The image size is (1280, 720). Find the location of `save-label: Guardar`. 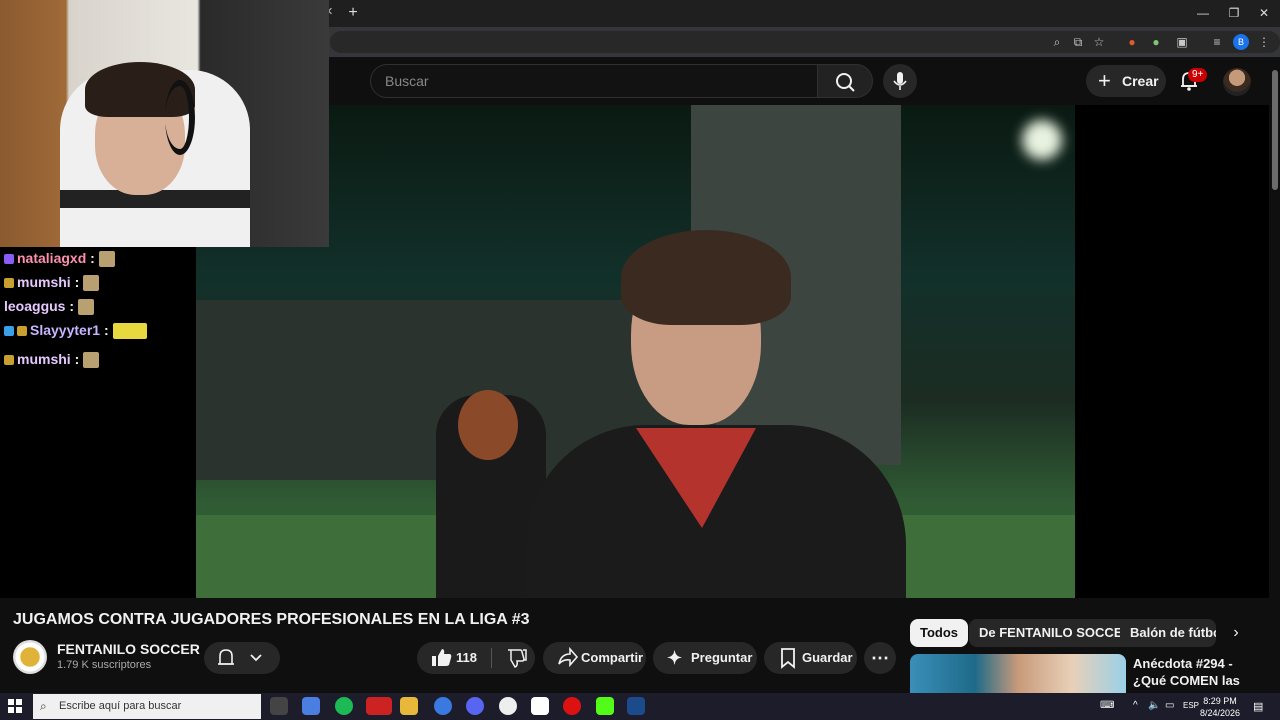

save-label: Guardar is located at coordinates (827, 657).